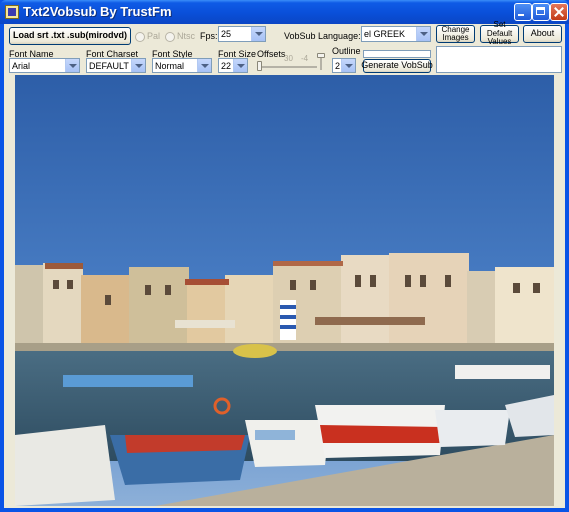 The width and height of the screenshot is (569, 512). I want to click on vobsub-app-icon, so click(12, 12).